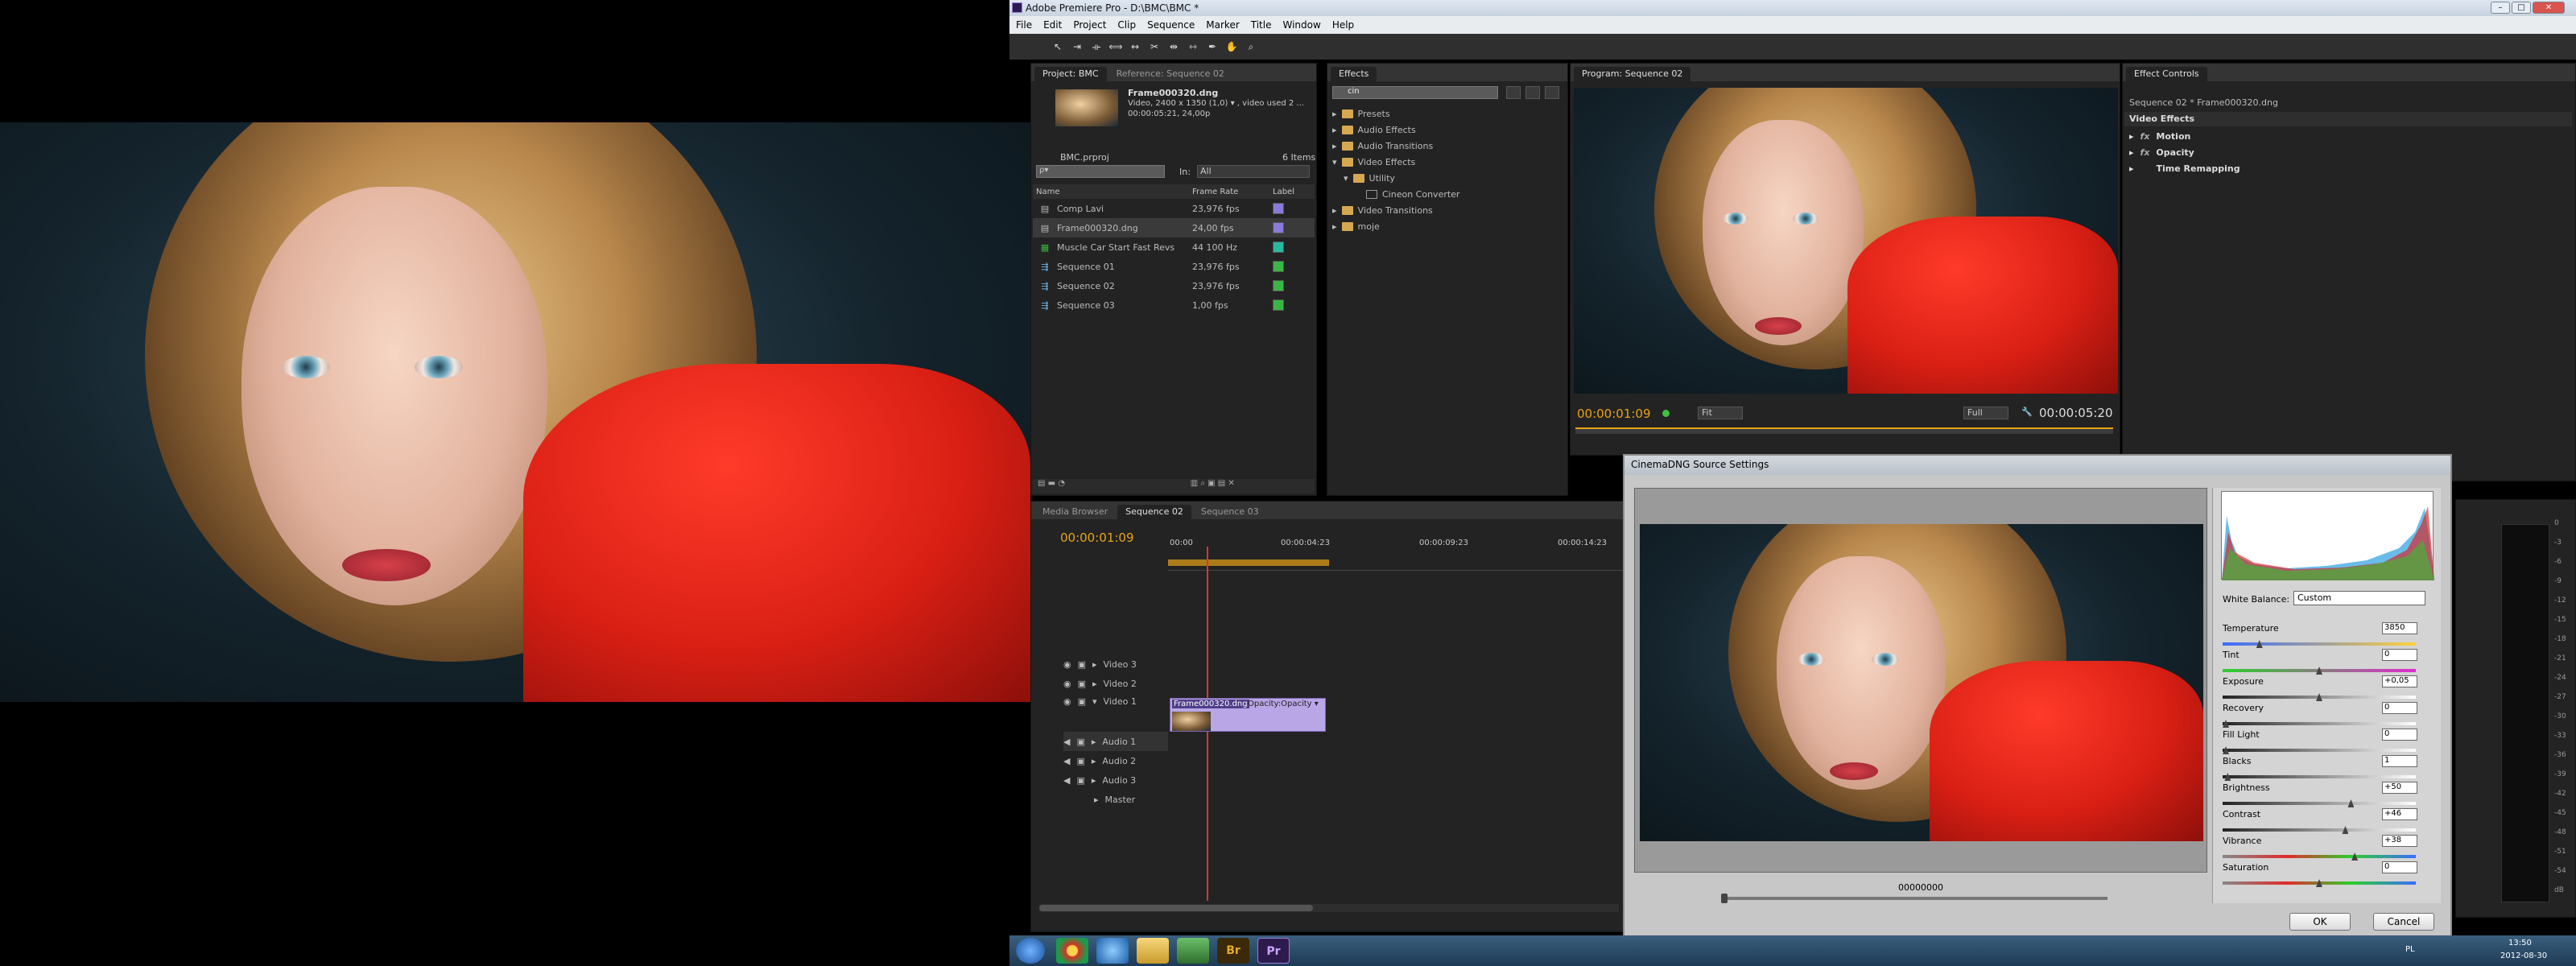  What do you see at coordinates (1248, 715) in the screenshot?
I see `timeline-clip: Frame000320.dng Opacity:Opacity ▾` at bounding box center [1248, 715].